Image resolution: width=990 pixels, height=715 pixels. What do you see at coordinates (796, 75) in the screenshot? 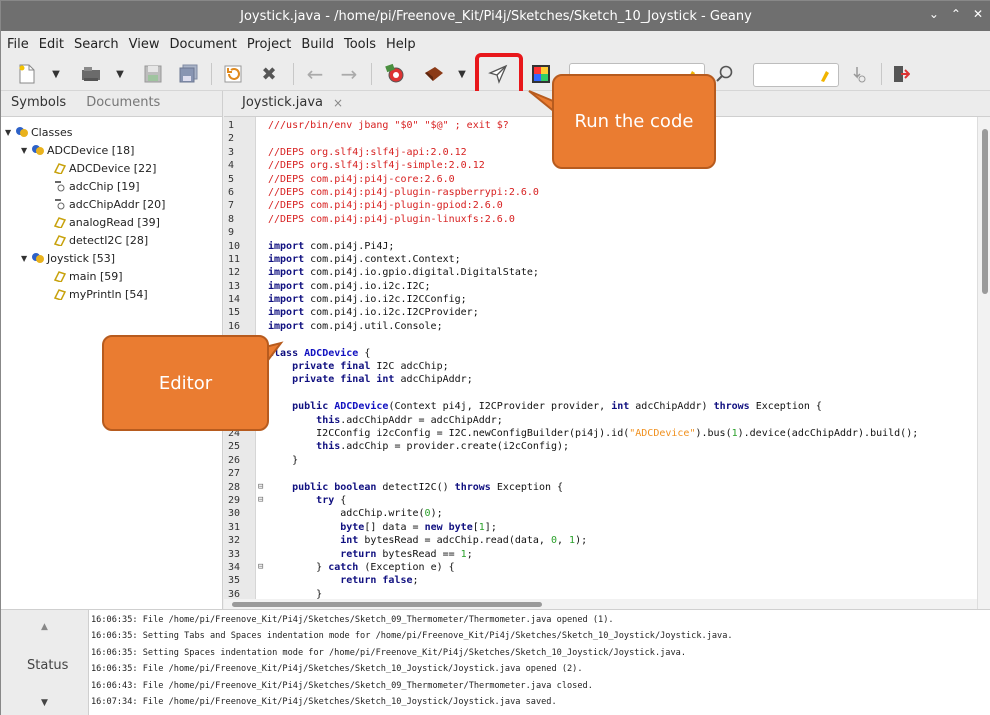
I see `goto-line-input` at bounding box center [796, 75].